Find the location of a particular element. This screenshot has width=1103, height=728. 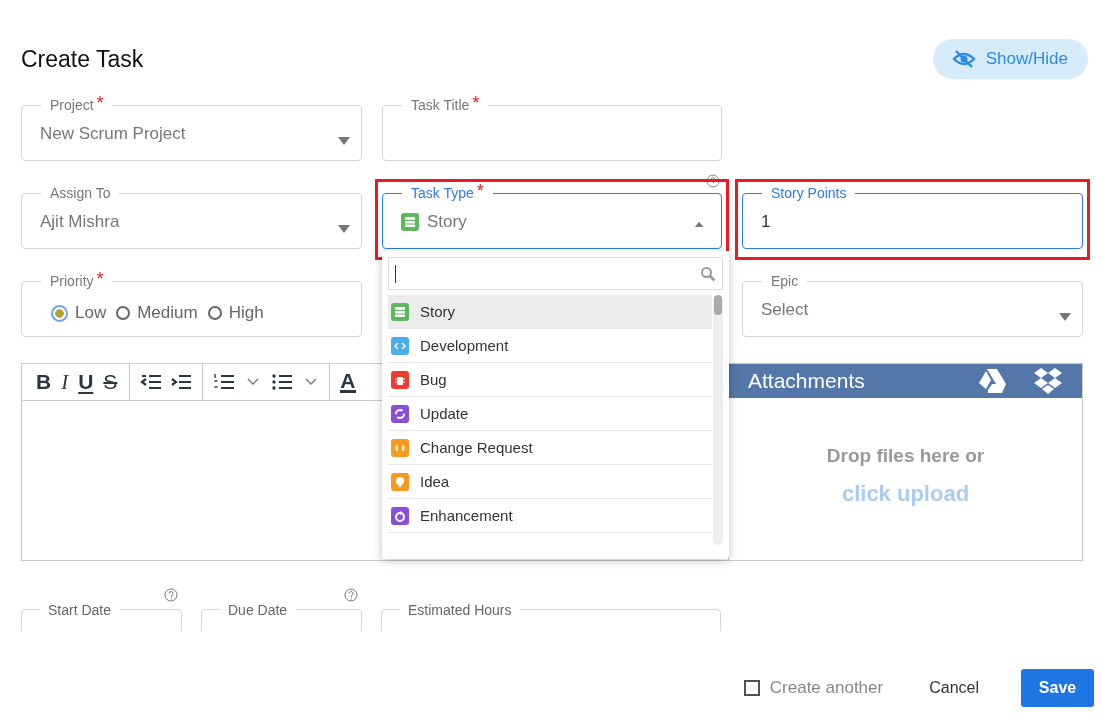

field-label: Story Points is located at coordinates (809, 193).